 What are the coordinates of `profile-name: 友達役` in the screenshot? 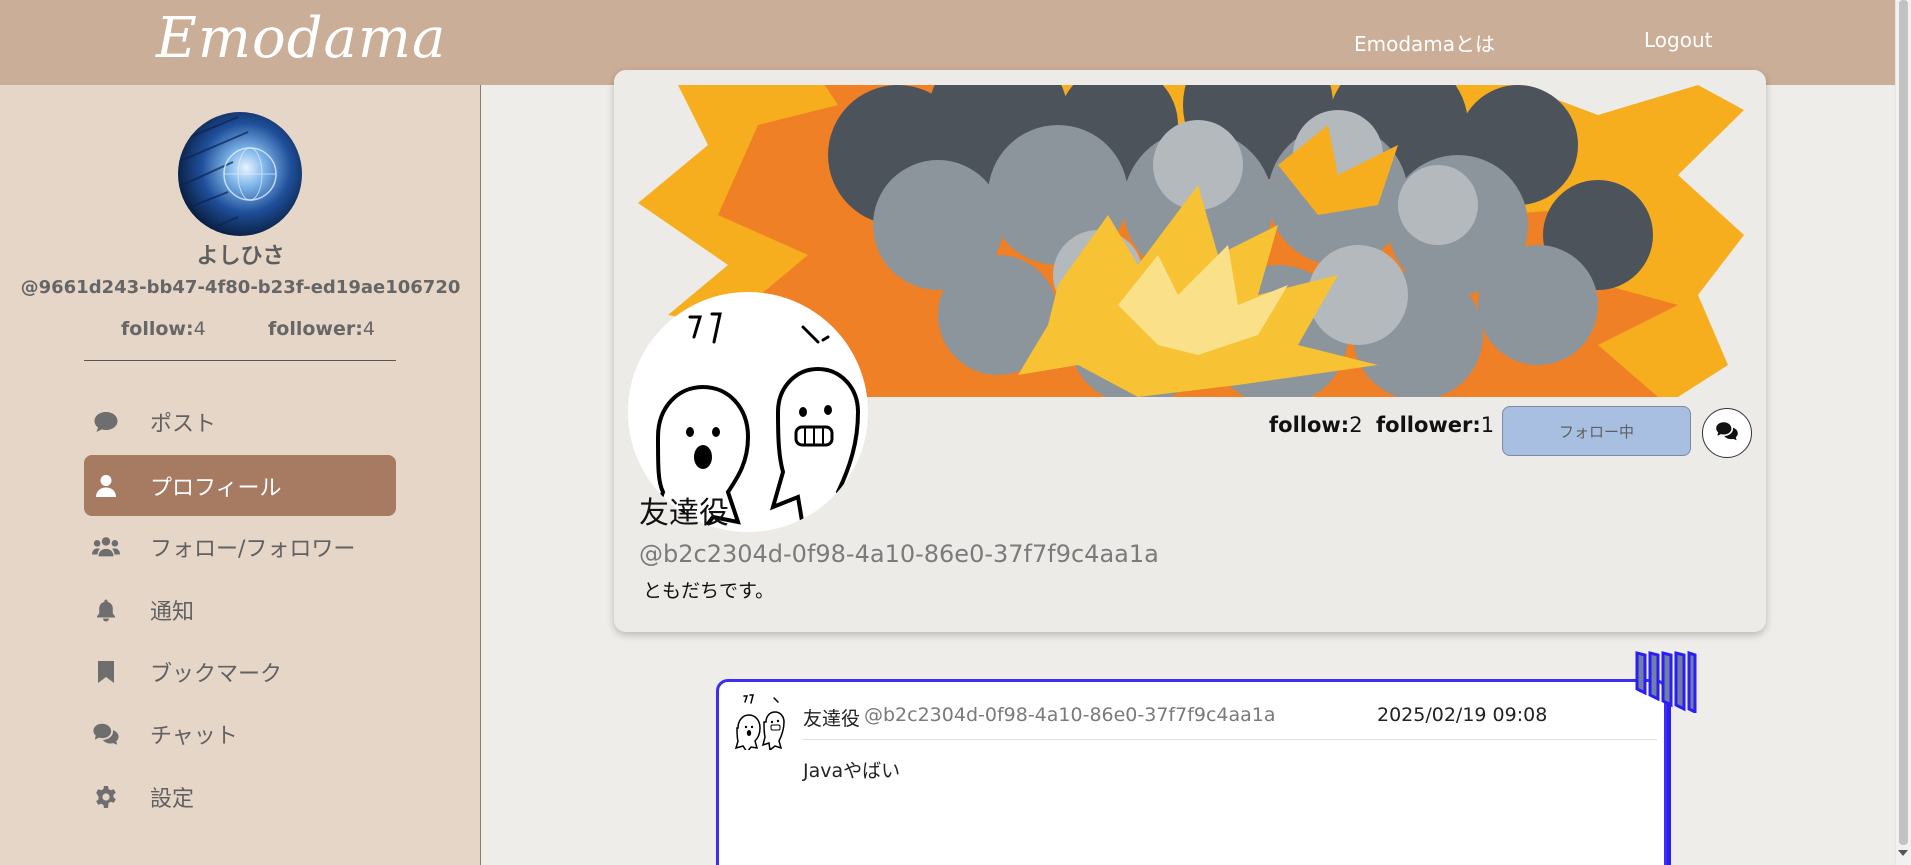 It's located at (684, 513).